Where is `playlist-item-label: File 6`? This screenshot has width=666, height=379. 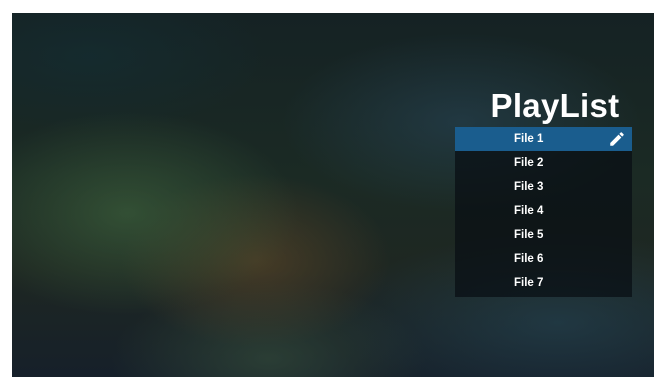 playlist-item-label: File 6 is located at coordinates (529, 259).